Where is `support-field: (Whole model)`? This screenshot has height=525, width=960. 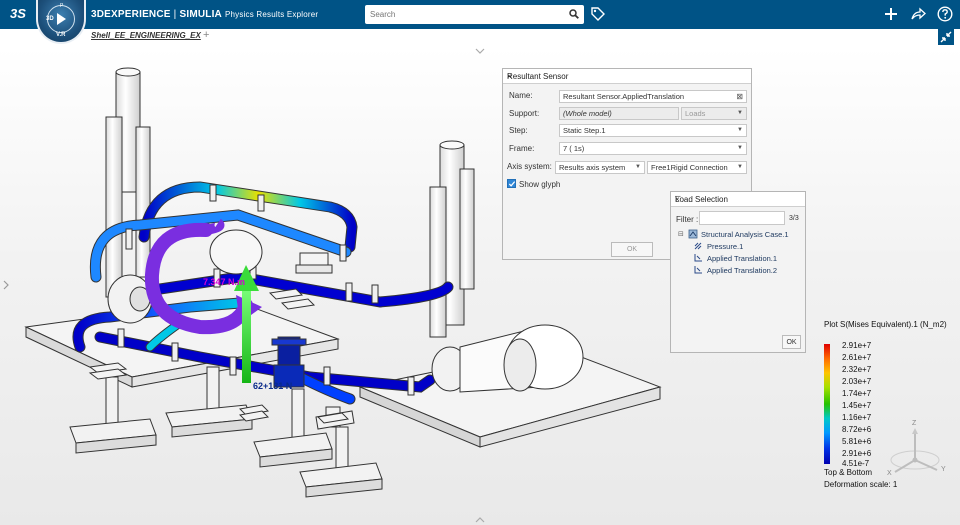 support-field: (Whole model) is located at coordinates (619, 113).